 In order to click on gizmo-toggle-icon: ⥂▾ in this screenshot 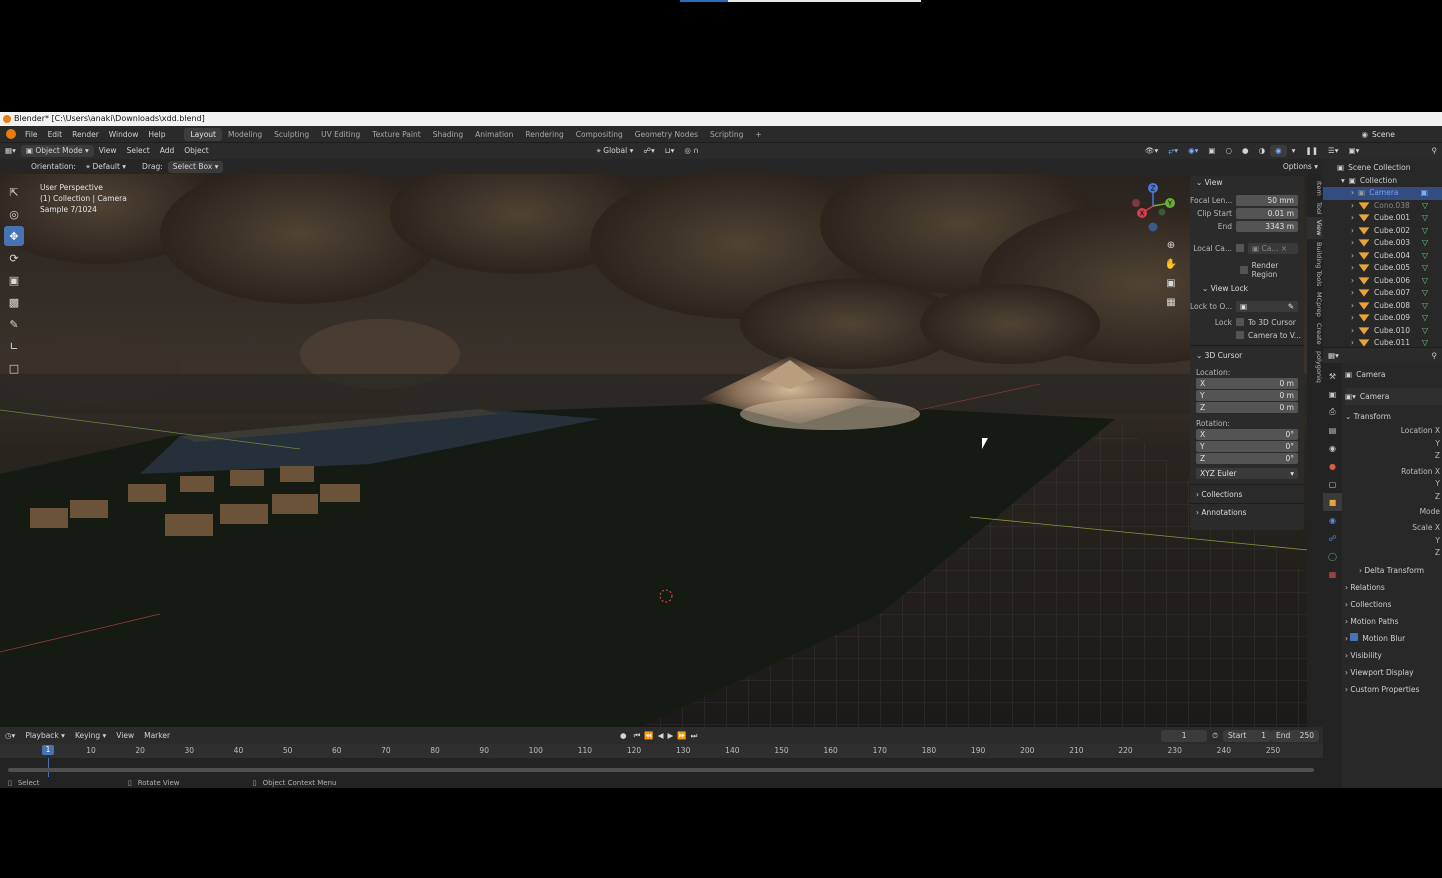, I will do `click(1173, 151)`.